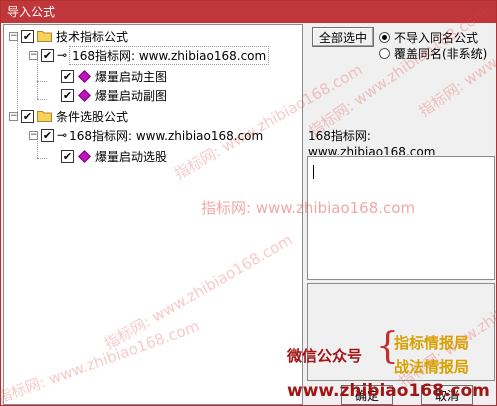 This screenshot has width=497, height=406. Describe the element at coordinates (313, 172) in the screenshot. I see `text-caret` at that location.